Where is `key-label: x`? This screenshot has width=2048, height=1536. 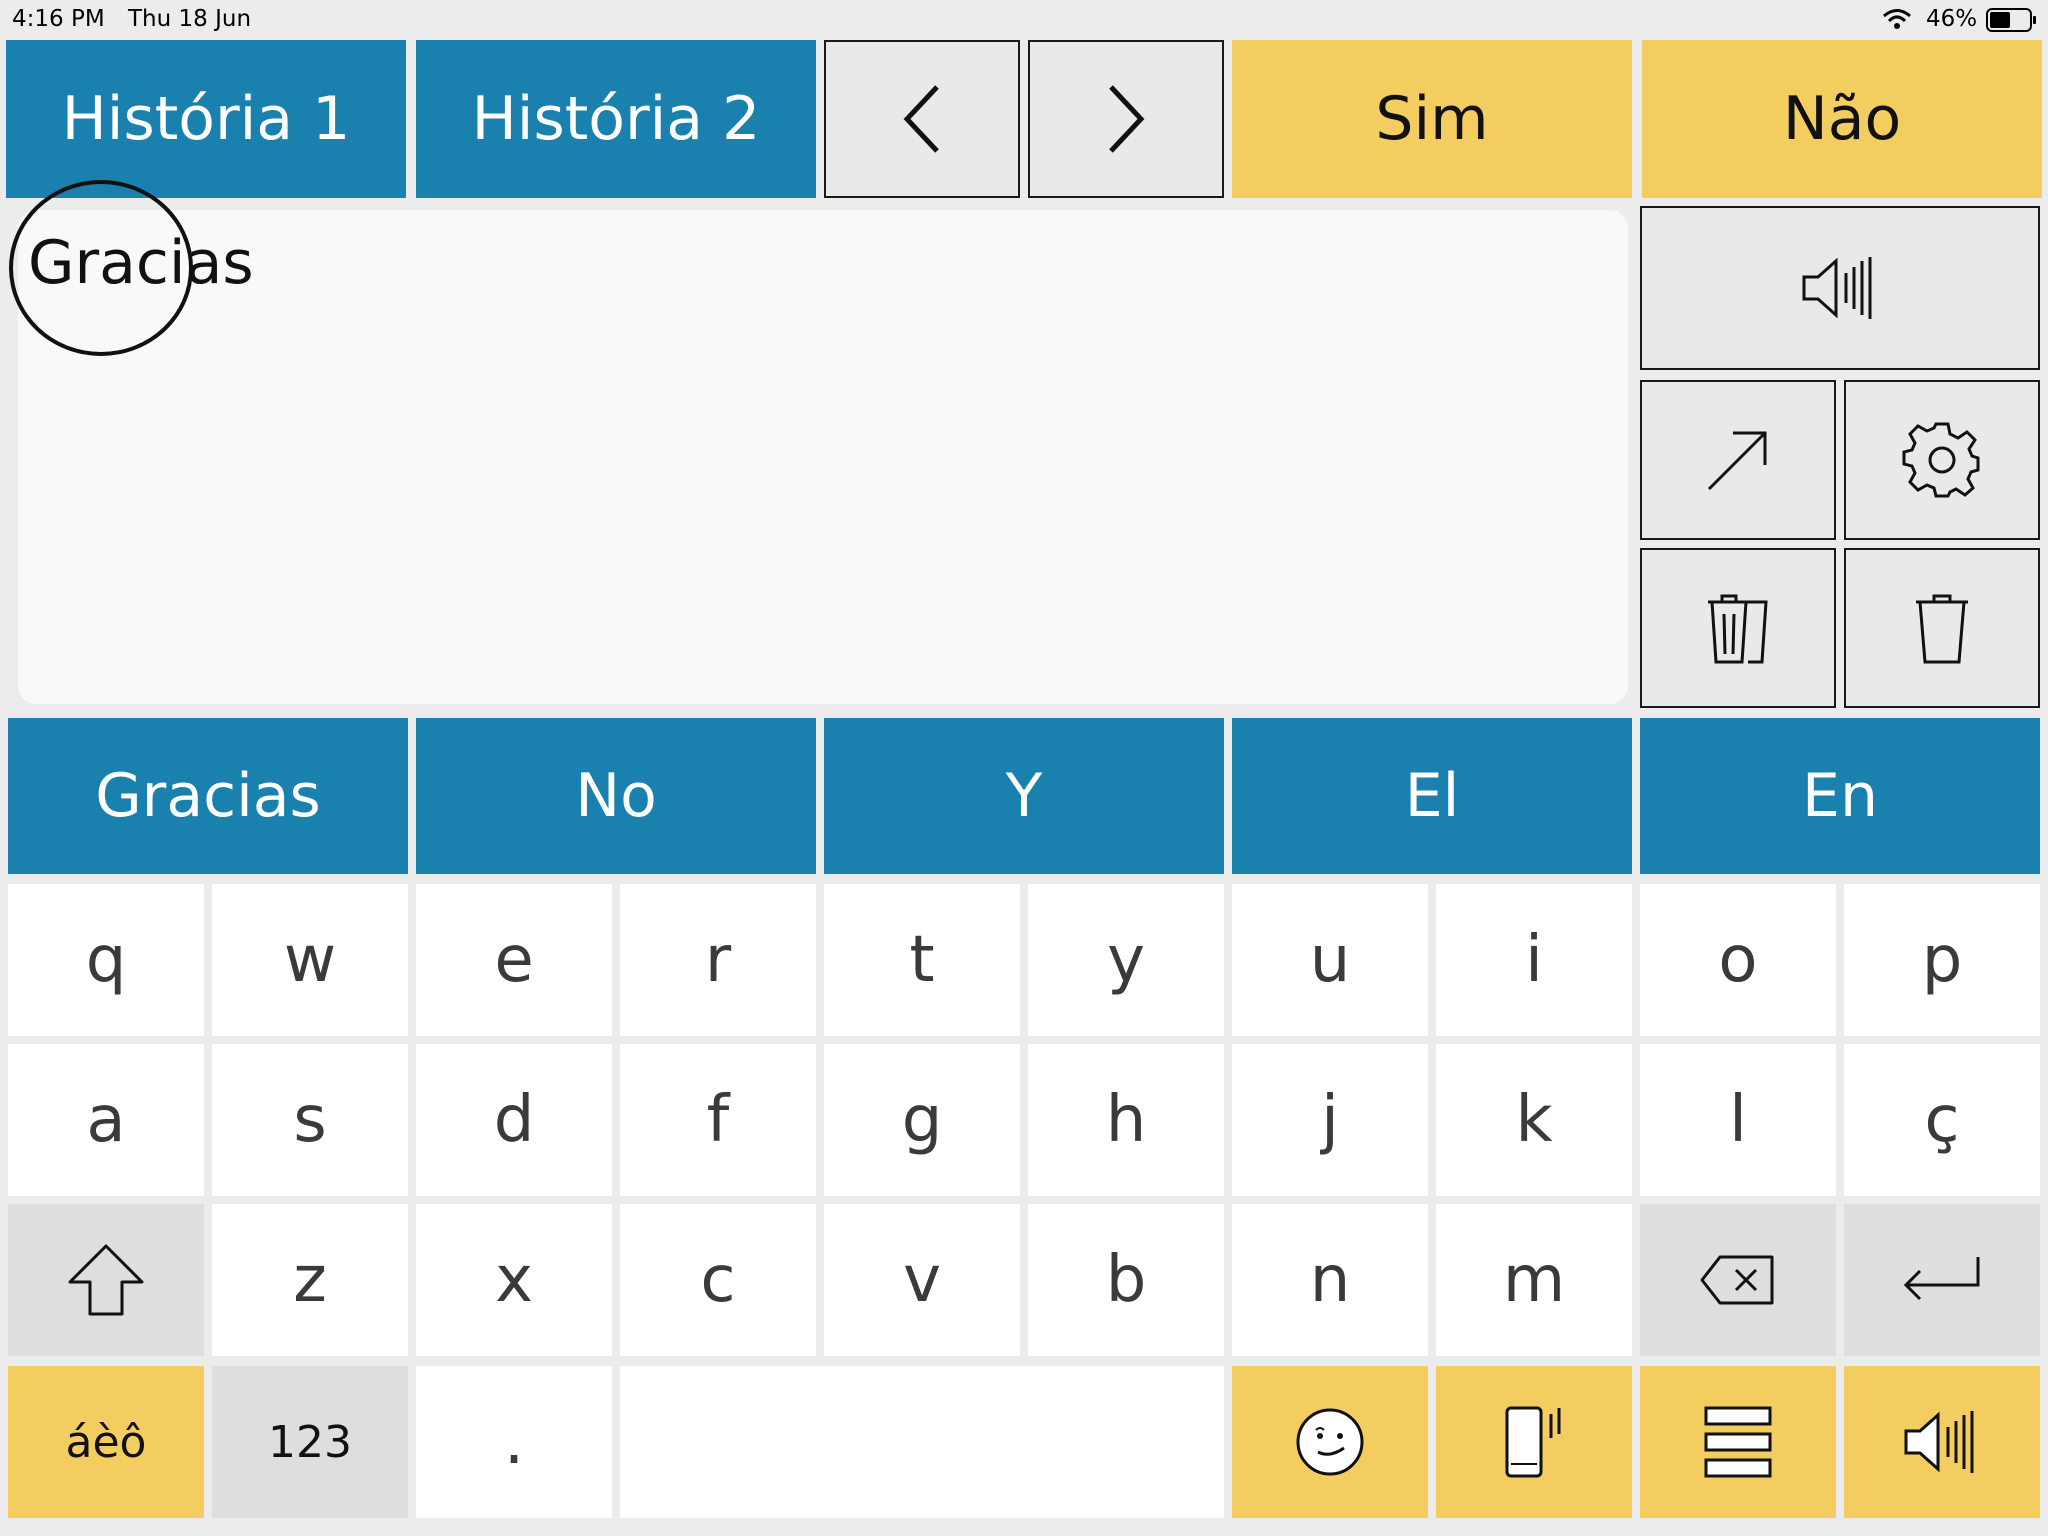 key-label: x is located at coordinates (514, 1280).